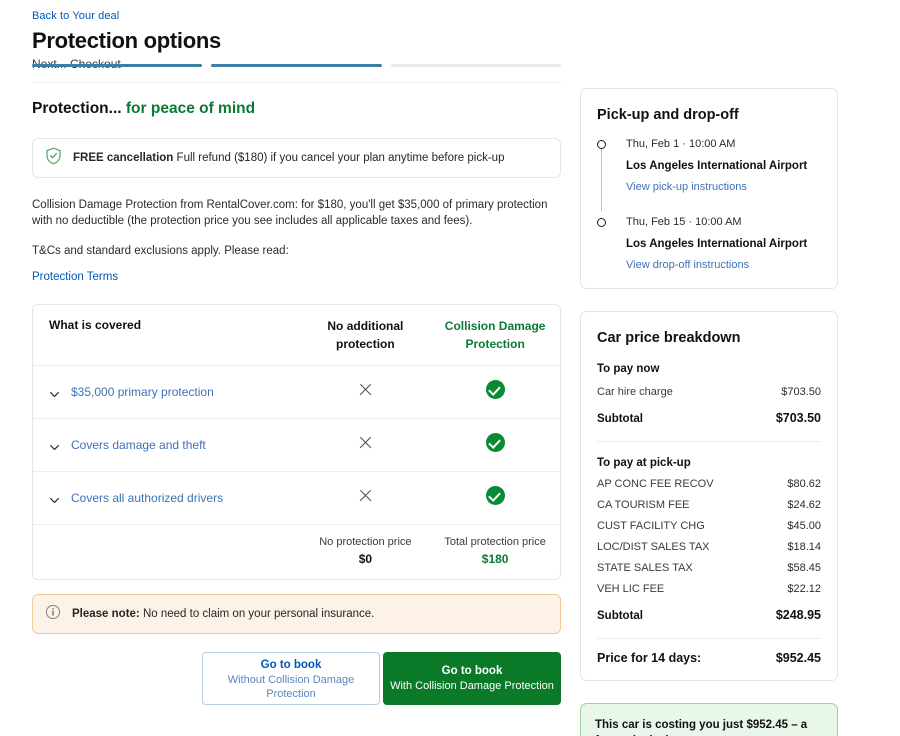  What do you see at coordinates (631, 589) in the screenshot?
I see `price-line-label: VEH LIC FEE` at bounding box center [631, 589].